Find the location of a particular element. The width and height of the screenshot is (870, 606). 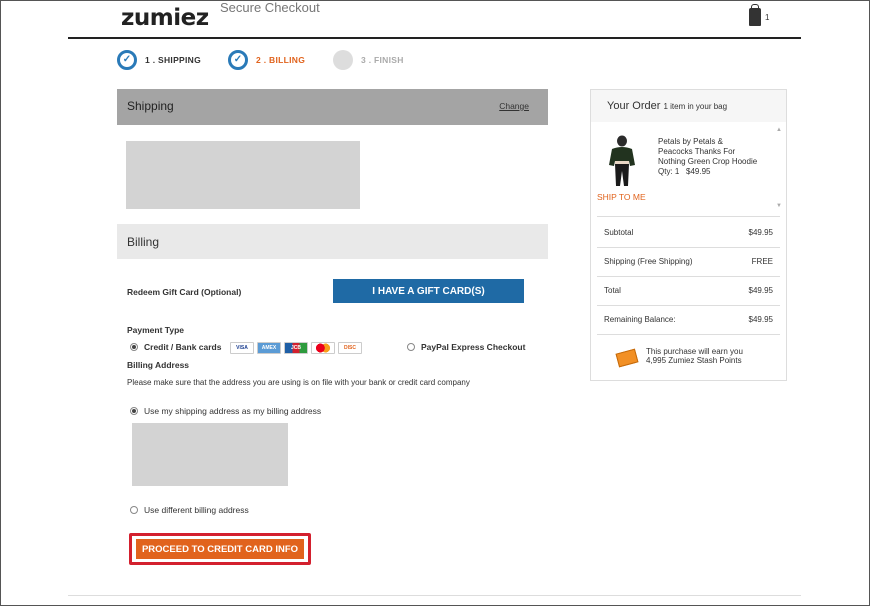

credit-card-radio is located at coordinates (134, 347).